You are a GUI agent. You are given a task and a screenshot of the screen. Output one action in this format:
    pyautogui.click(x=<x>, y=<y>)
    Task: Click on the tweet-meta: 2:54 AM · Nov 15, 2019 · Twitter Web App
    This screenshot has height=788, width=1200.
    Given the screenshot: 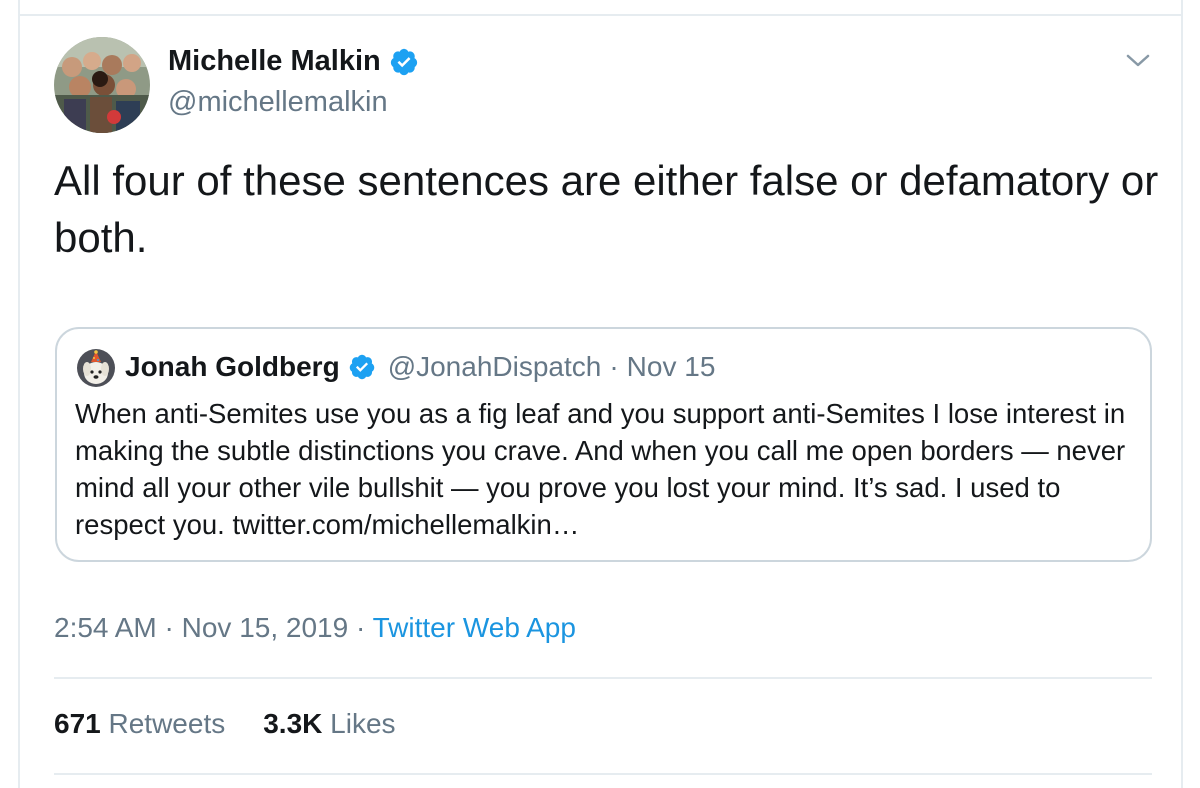 What is the action you would take?
    pyautogui.click(x=315, y=628)
    